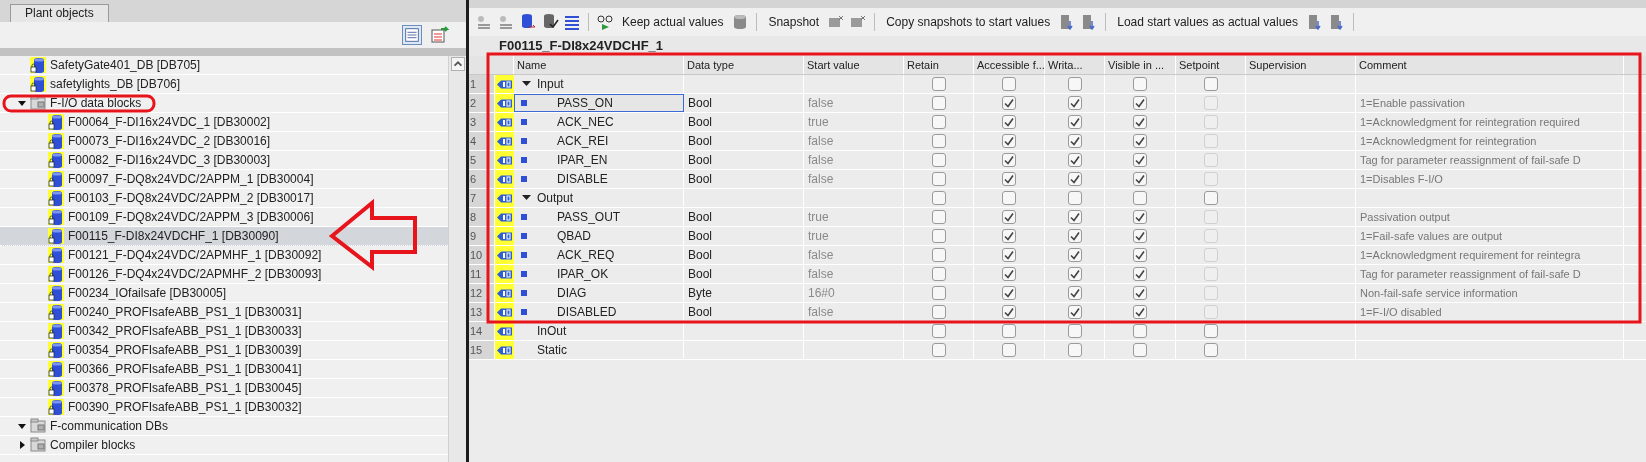 The image size is (1646, 462). What do you see at coordinates (968, 22) in the screenshot?
I see `toolbar-button: Copy snapshots to start values` at bounding box center [968, 22].